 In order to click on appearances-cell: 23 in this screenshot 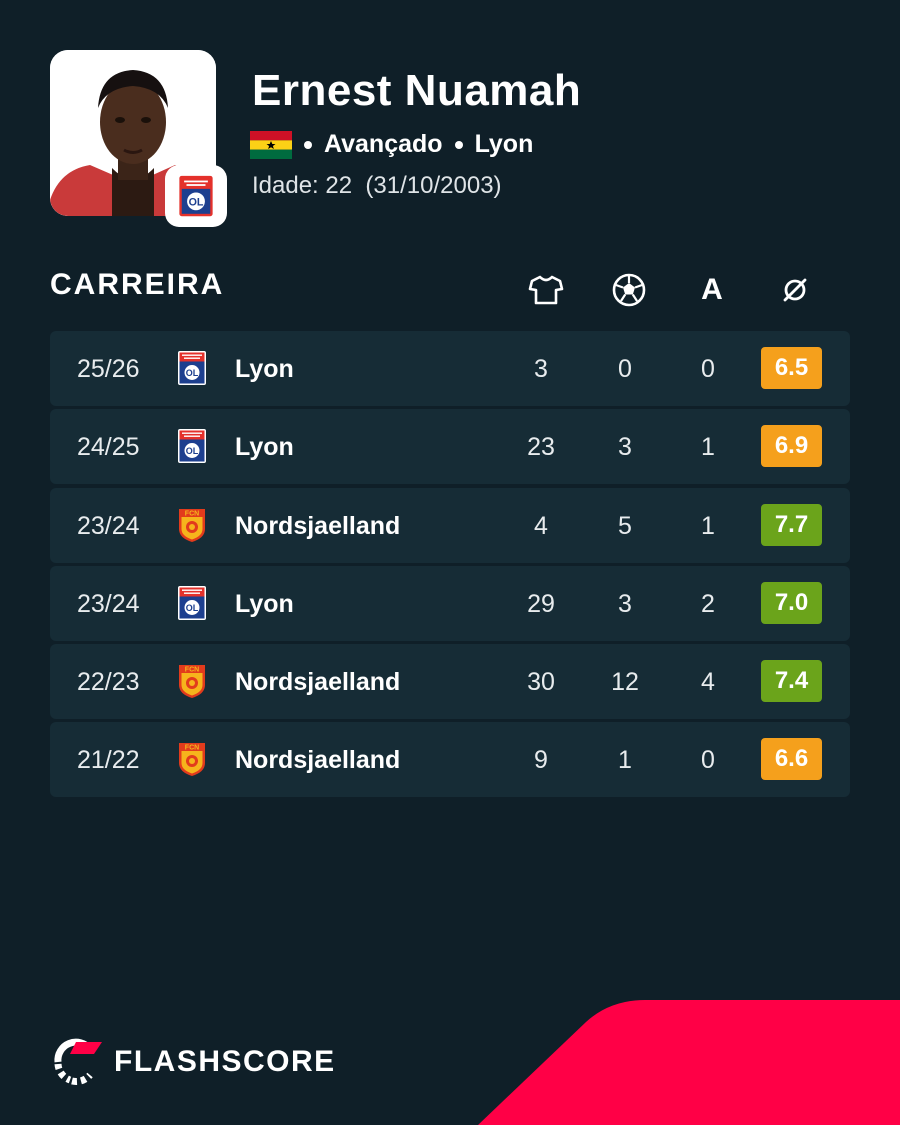, I will do `click(541, 447)`.